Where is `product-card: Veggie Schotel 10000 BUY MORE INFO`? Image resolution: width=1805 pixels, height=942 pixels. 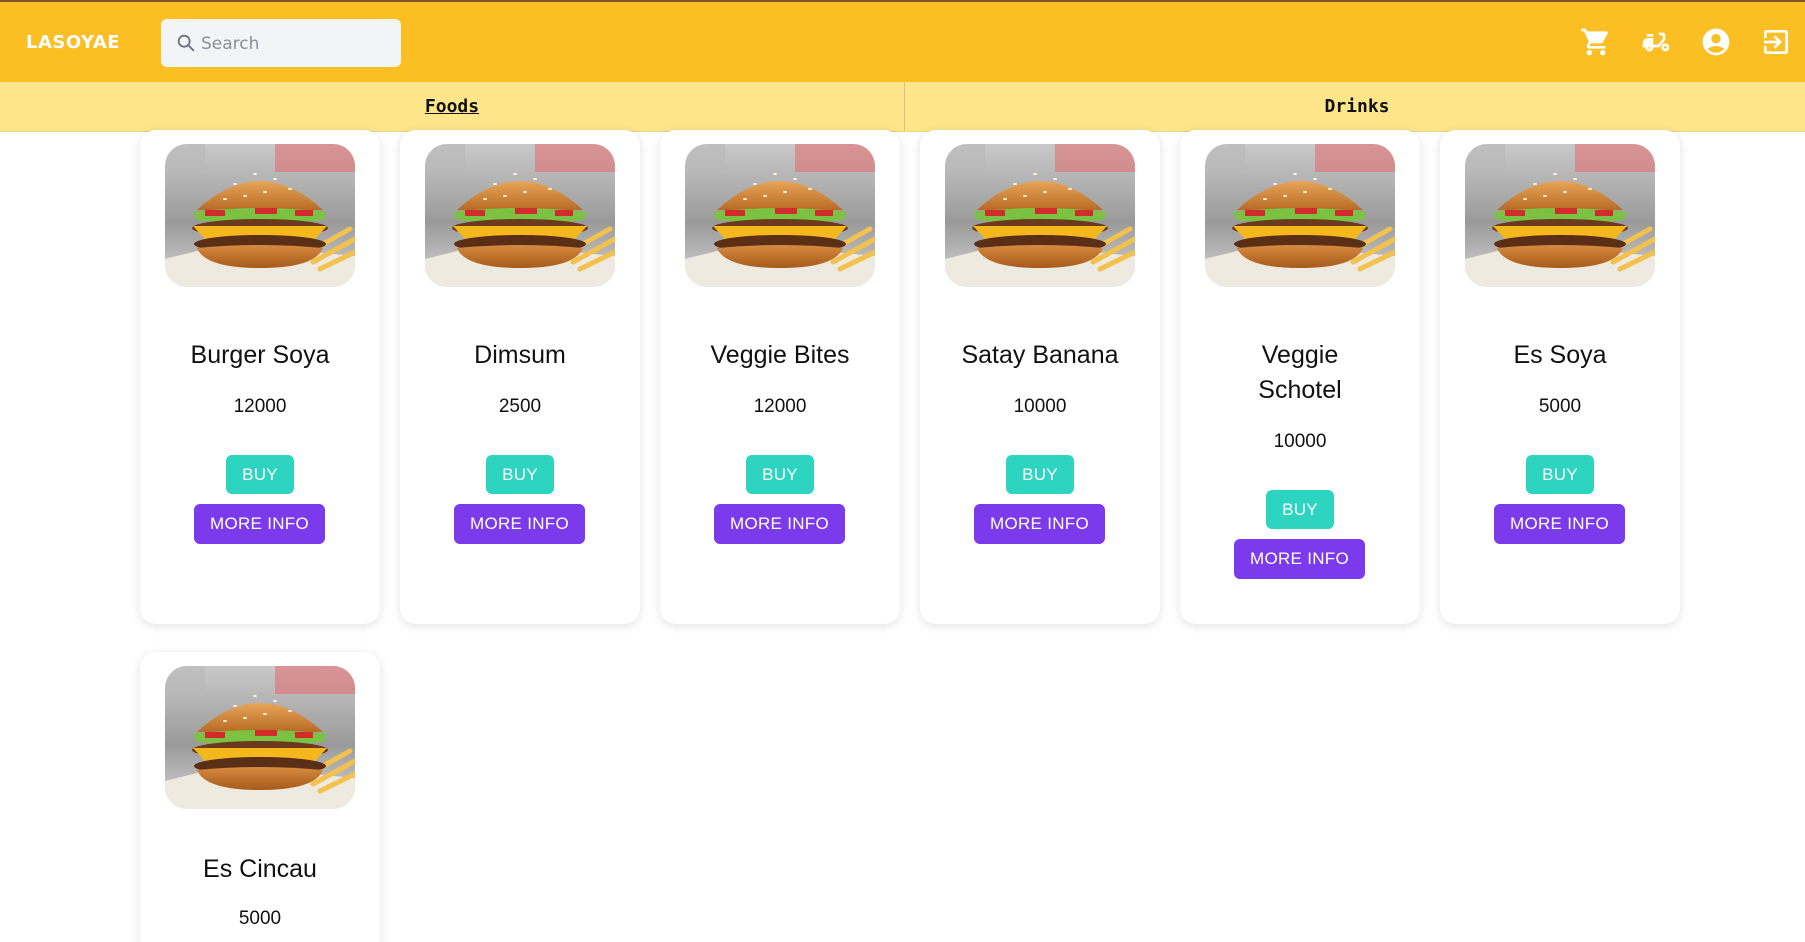 product-card: Veggie Schotel 10000 BUY MORE INFO is located at coordinates (1300, 377).